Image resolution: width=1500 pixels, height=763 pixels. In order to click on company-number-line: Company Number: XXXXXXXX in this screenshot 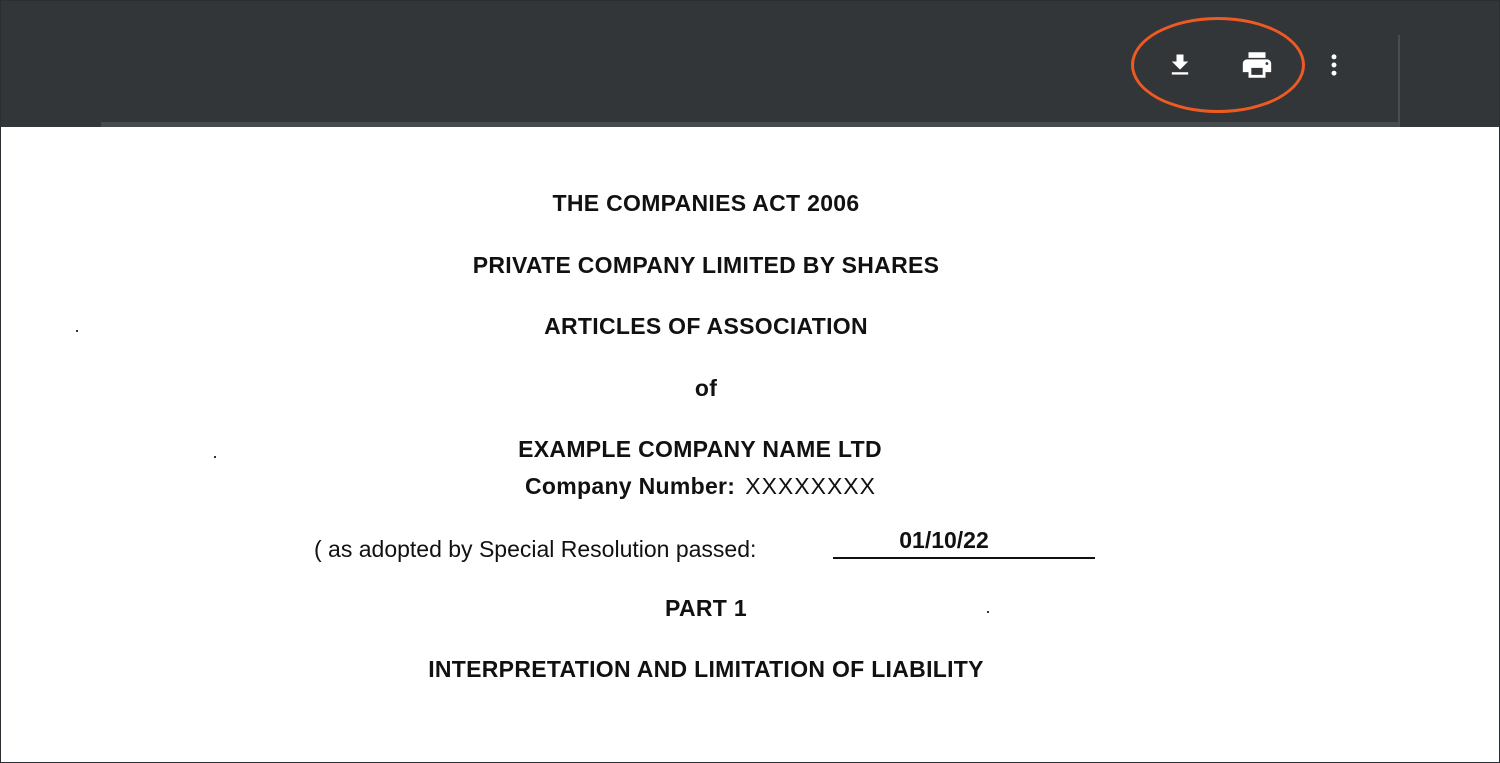, I will do `click(700, 486)`.